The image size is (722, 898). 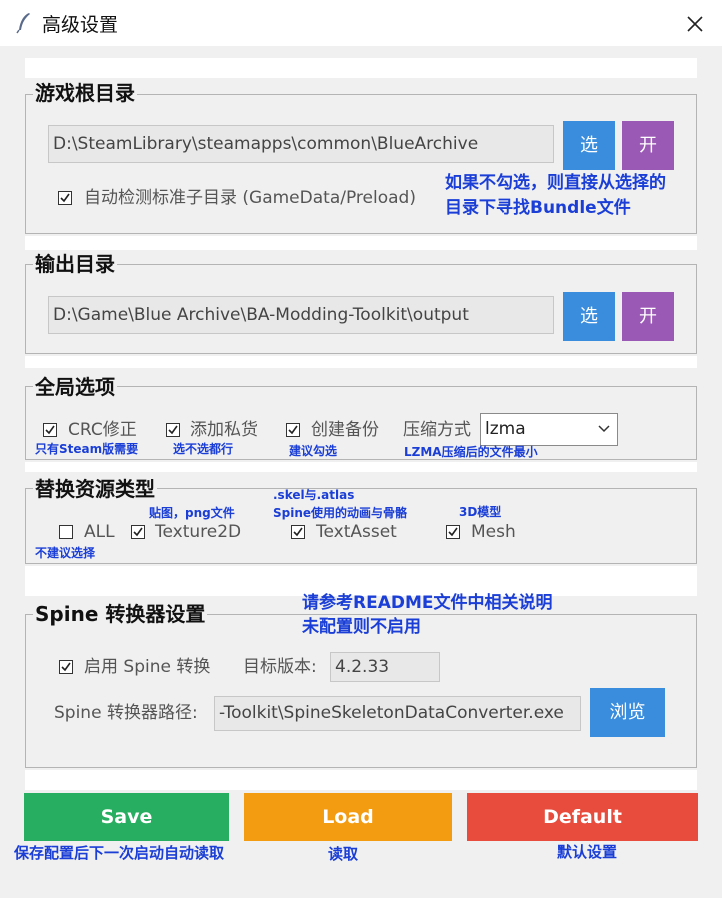 What do you see at coordinates (66, 532) in the screenshot?
I see `all-checkbox` at bounding box center [66, 532].